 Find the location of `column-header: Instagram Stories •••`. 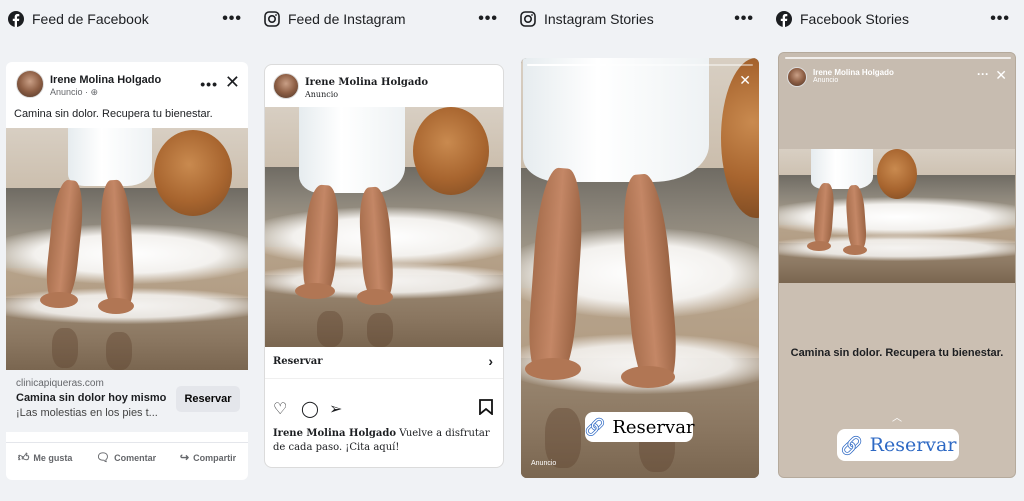

column-header: Instagram Stories ••• is located at coordinates (642, 19).